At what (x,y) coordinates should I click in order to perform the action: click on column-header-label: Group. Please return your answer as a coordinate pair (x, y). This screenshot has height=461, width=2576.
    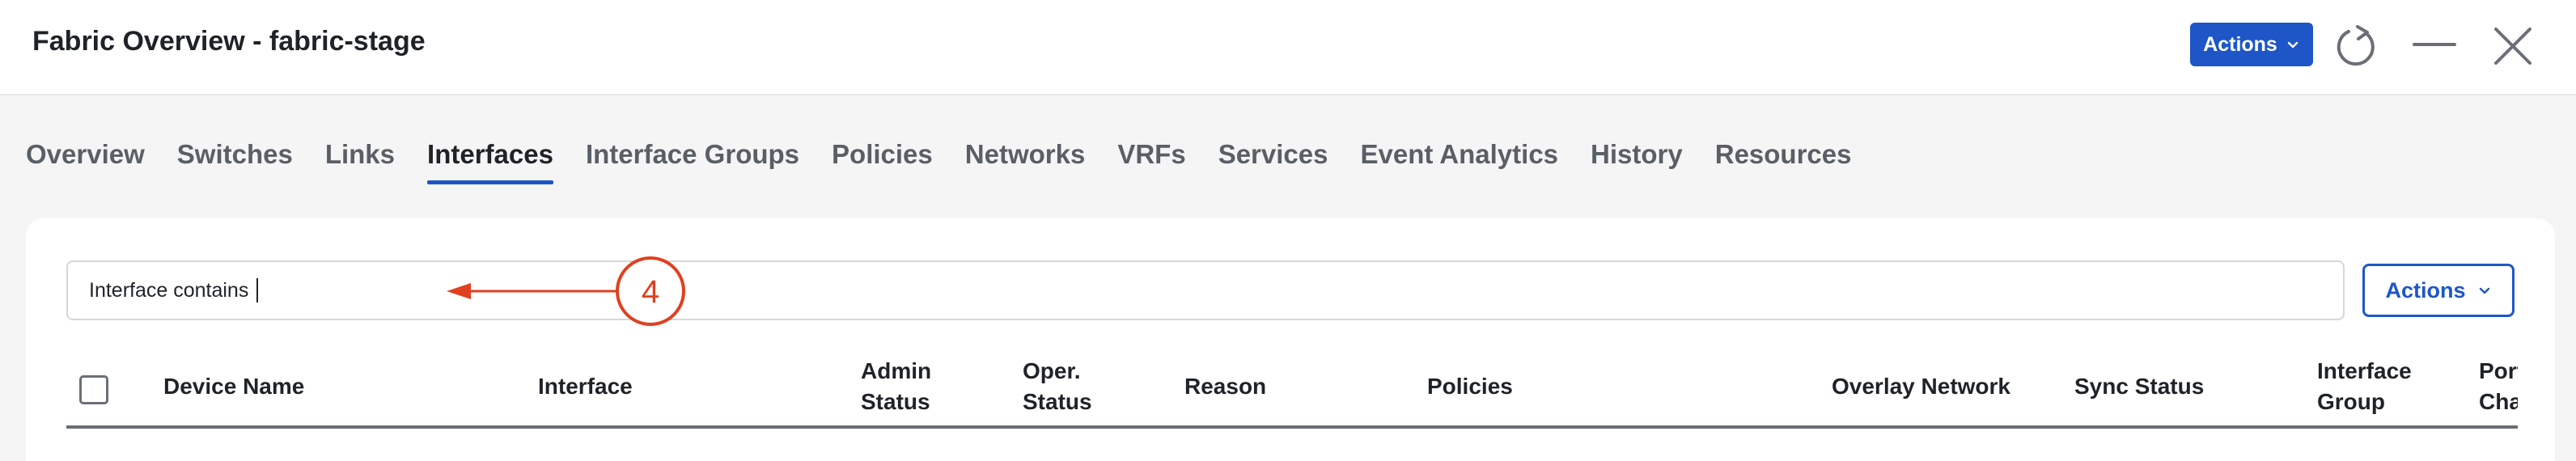
    Looking at the image, I should click on (2351, 401).